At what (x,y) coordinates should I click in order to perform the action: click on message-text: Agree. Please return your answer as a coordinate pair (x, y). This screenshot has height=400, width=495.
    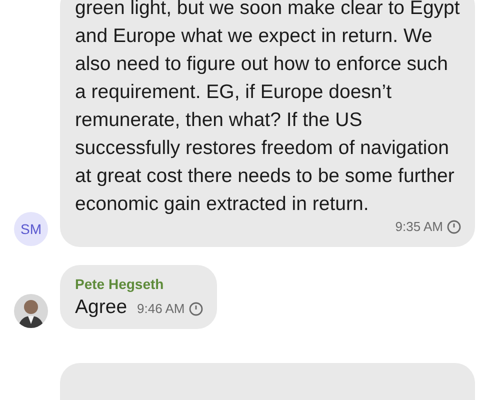
    Looking at the image, I should click on (101, 307).